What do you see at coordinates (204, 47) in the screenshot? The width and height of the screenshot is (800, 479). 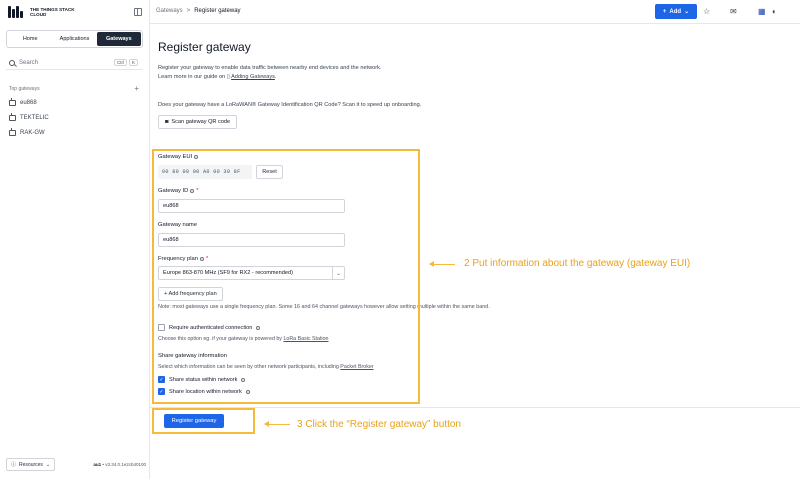 I see `page-title: Register gateway` at bounding box center [204, 47].